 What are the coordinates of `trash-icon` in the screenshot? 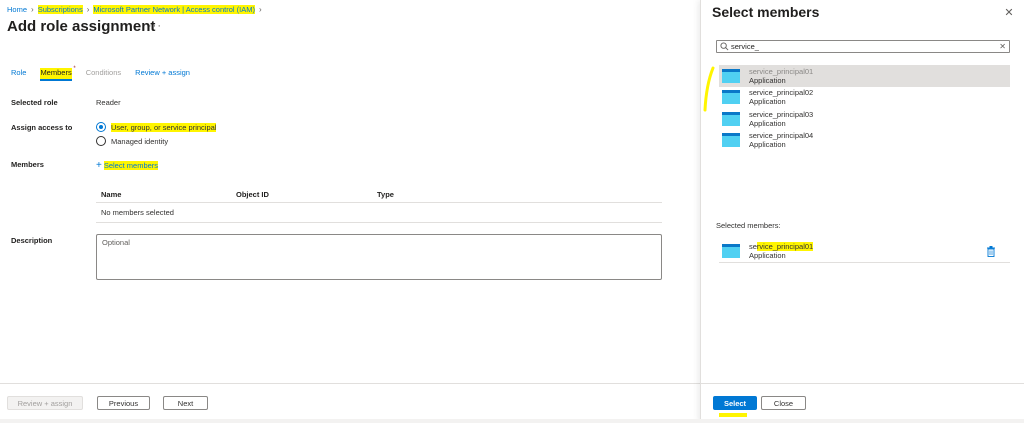 It's located at (991, 251).